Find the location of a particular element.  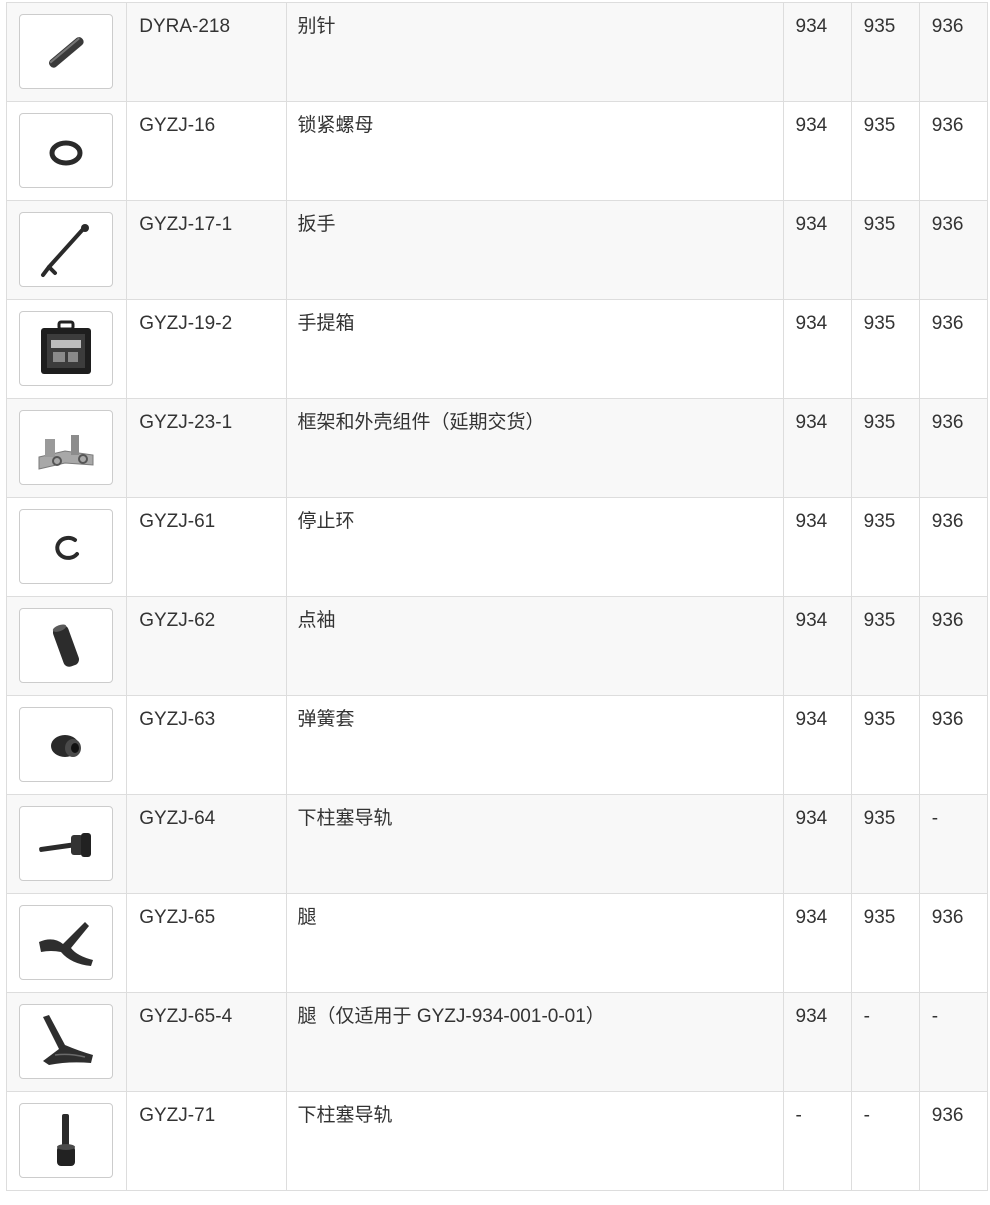

part-code-cell: GYZJ-71 is located at coordinates (206, 1141).